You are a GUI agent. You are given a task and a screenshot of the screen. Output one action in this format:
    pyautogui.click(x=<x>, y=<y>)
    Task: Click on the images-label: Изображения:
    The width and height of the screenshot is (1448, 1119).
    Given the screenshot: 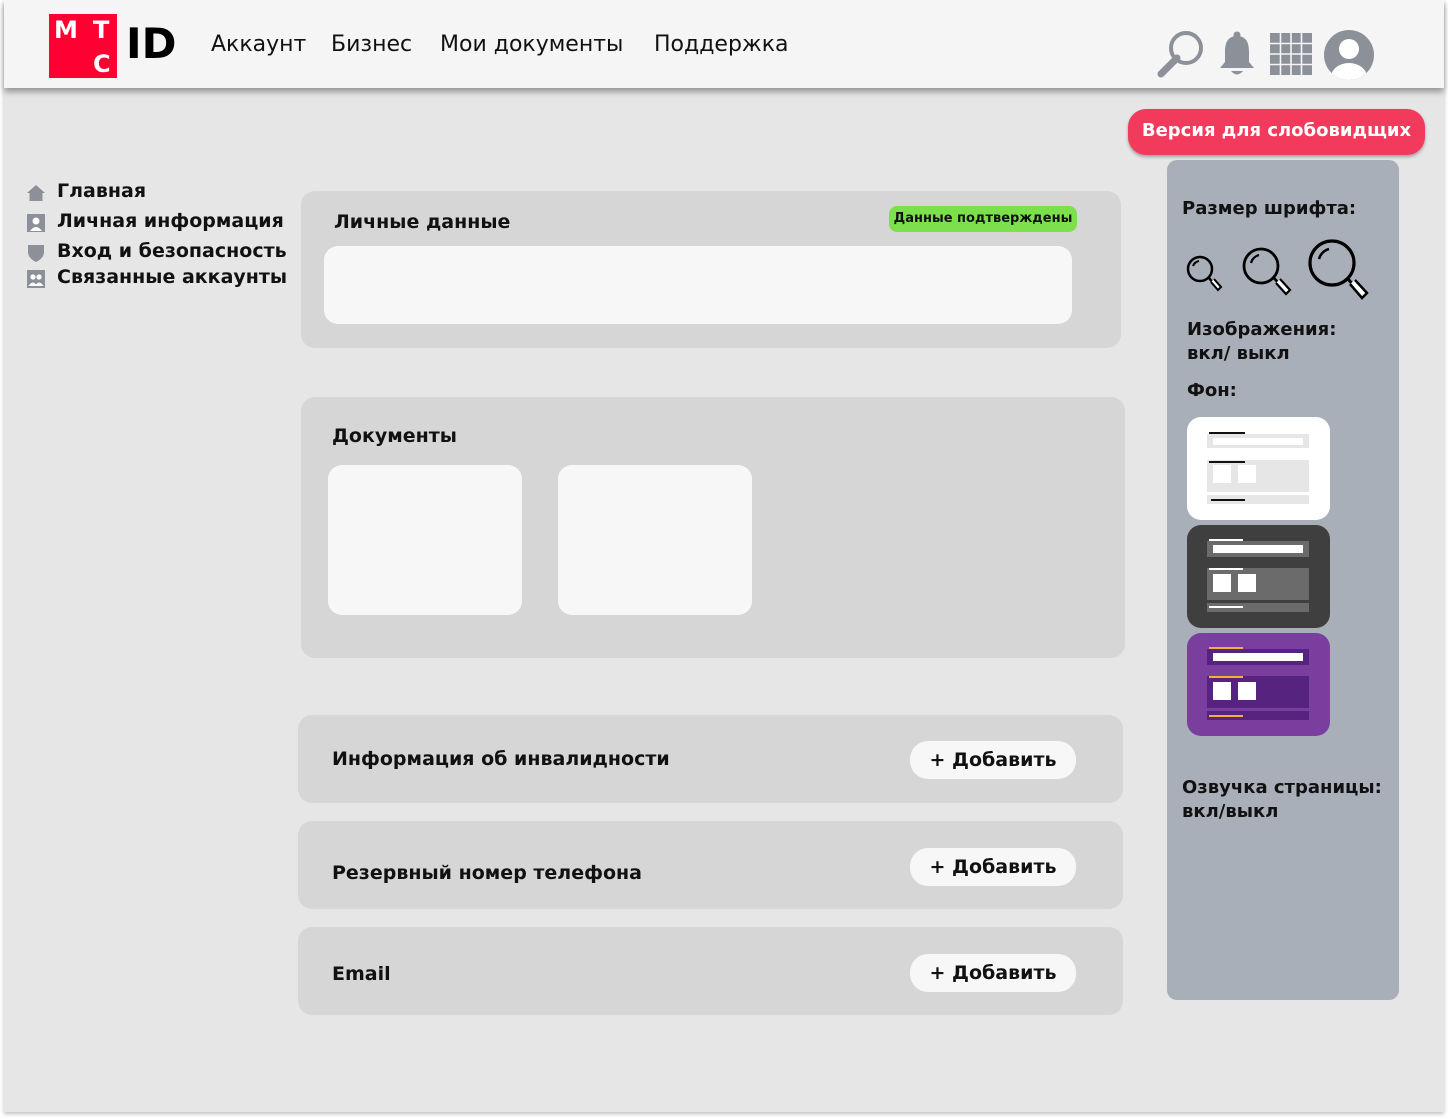 What is the action you would take?
    pyautogui.click(x=1262, y=329)
    